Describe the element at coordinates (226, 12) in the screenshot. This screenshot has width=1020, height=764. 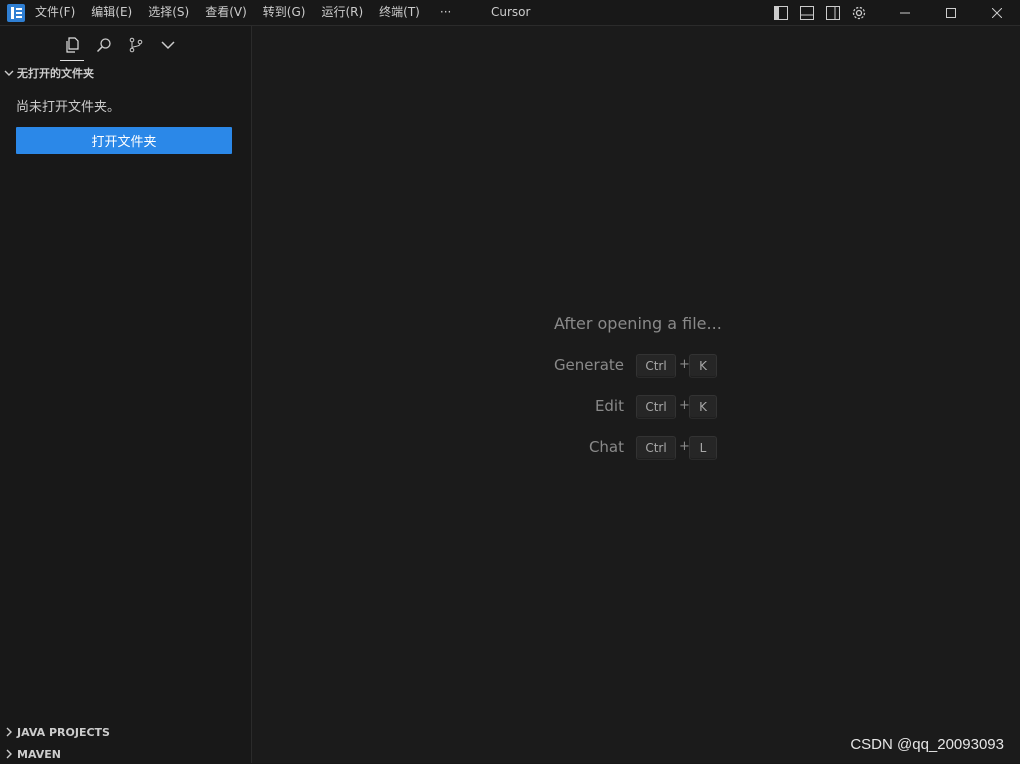
I see `menu-view: 查看(V)` at that location.